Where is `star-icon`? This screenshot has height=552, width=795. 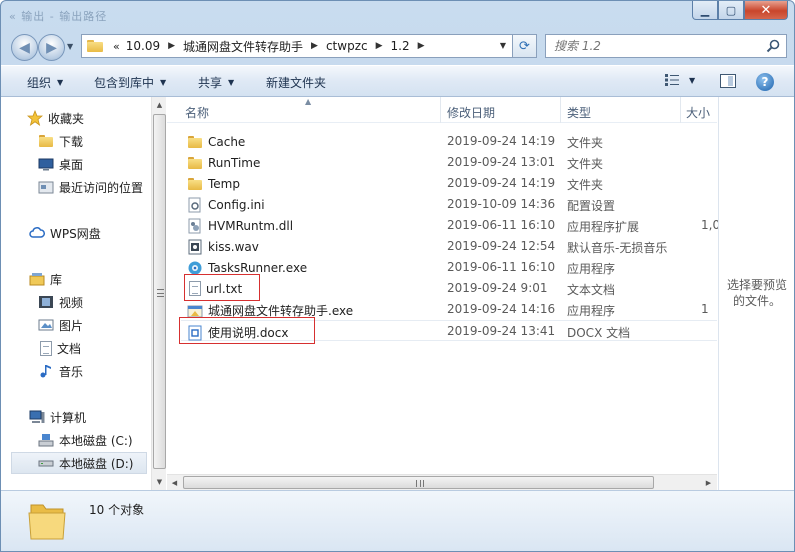 star-icon is located at coordinates (35, 118).